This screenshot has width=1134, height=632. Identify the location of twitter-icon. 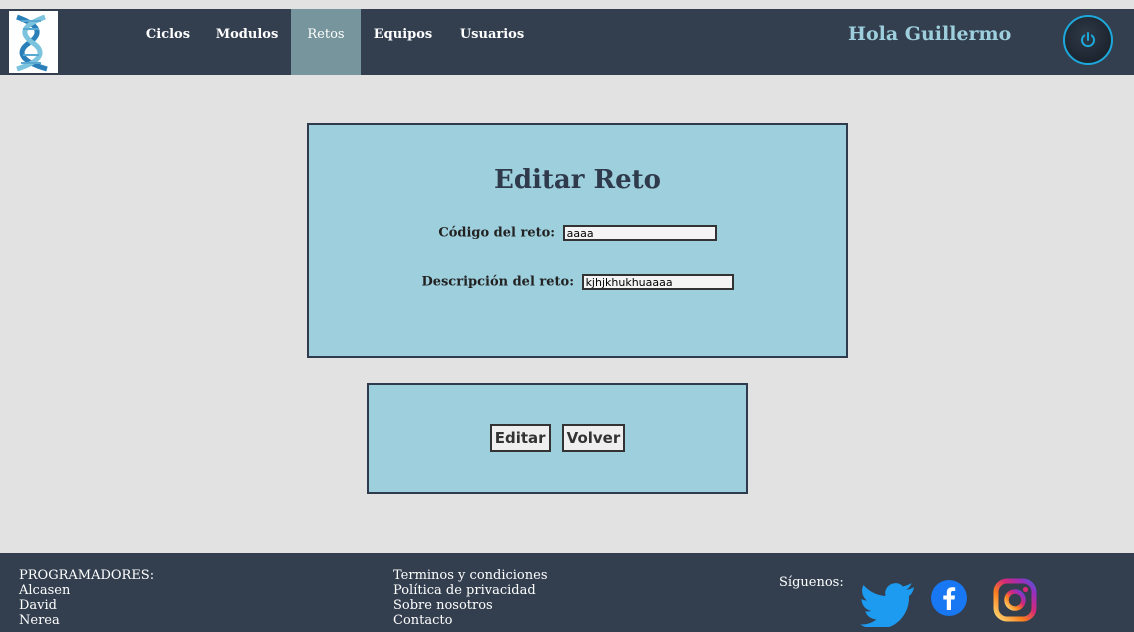
(888, 606).